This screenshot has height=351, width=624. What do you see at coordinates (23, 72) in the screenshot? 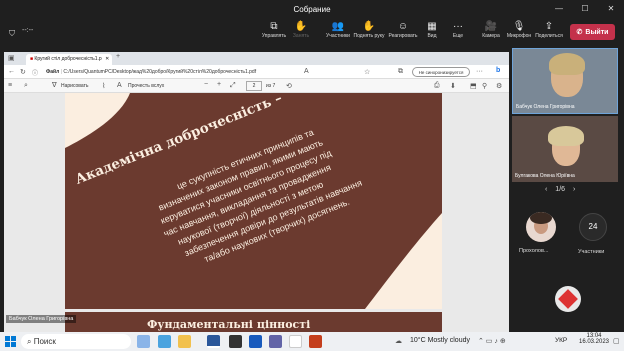
I see `reload-icon: ↻` at bounding box center [23, 72].